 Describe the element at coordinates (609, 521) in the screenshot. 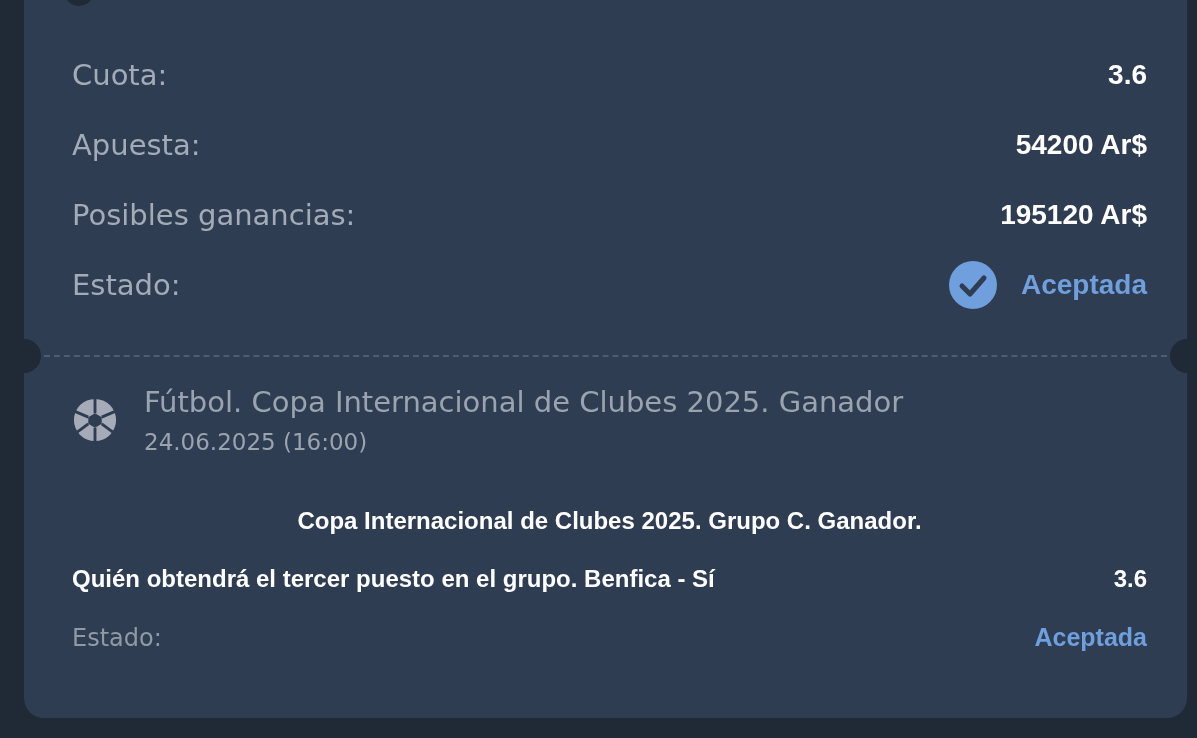

I see `market-title: Copa Internacional de Clubes 2025. Grupo C. Ganador.` at that location.